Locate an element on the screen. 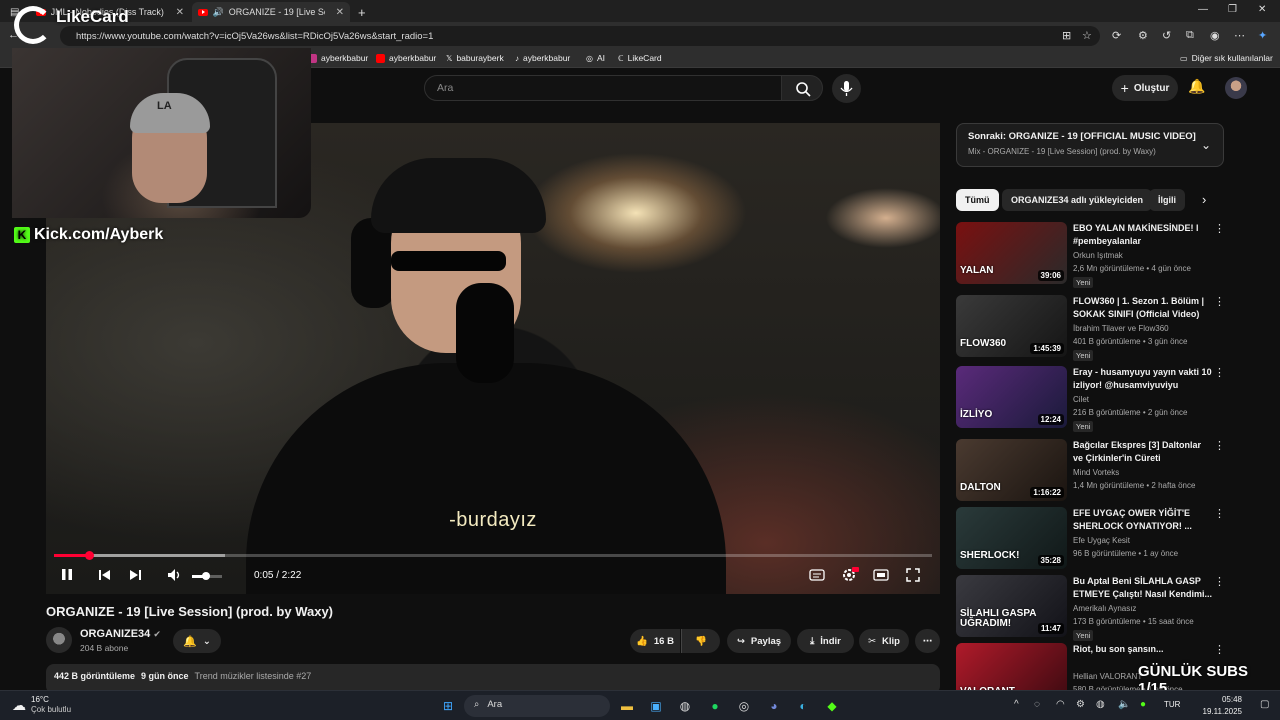 This screenshot has height=720, width=1280. volume-knob is located at coordinates (205, 576).